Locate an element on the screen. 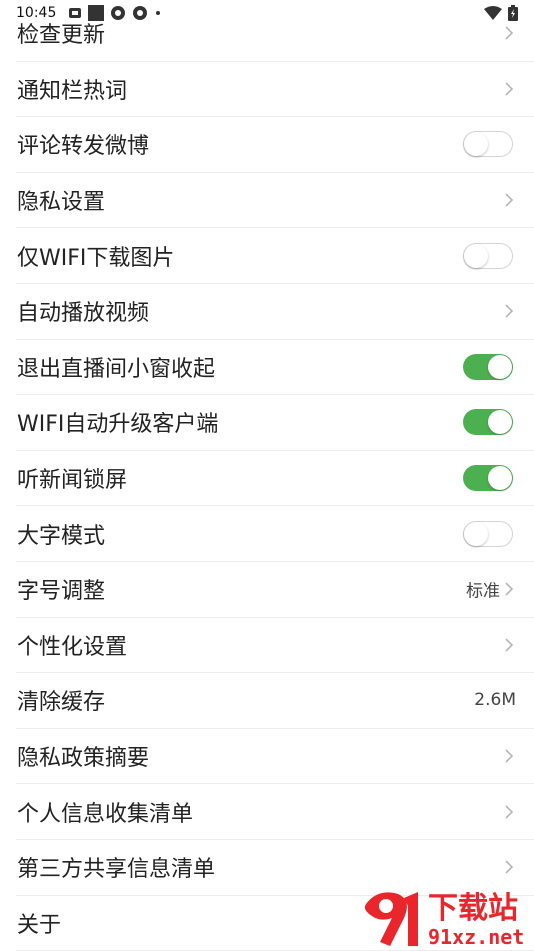 The height and width of the screenshot is (951, 534). settings-row-label: 关于 is located at coordinates (39, 923).